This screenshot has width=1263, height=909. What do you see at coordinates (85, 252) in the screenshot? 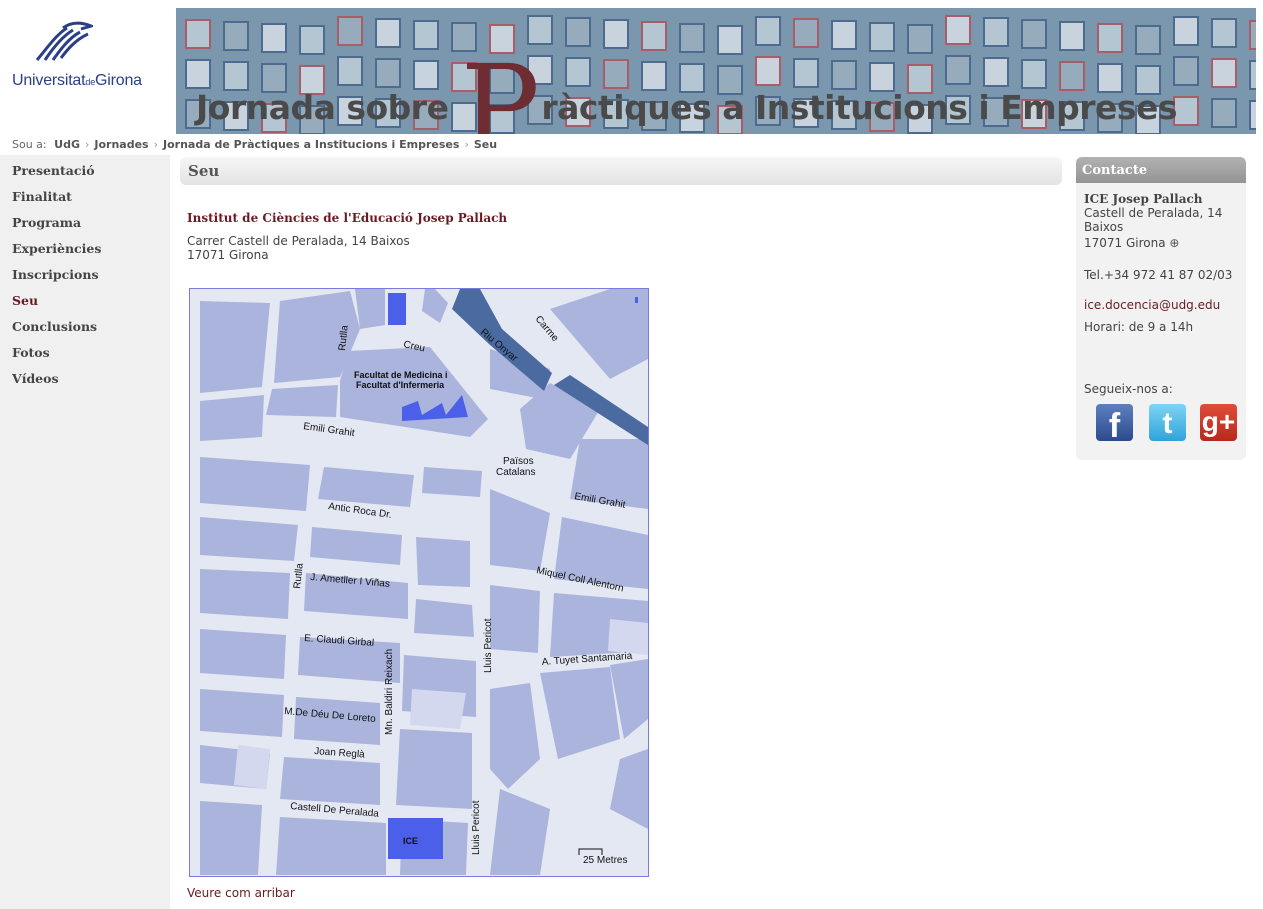
I see `nav-item-experiencies: Experiències` at bounding box center [85, 252].